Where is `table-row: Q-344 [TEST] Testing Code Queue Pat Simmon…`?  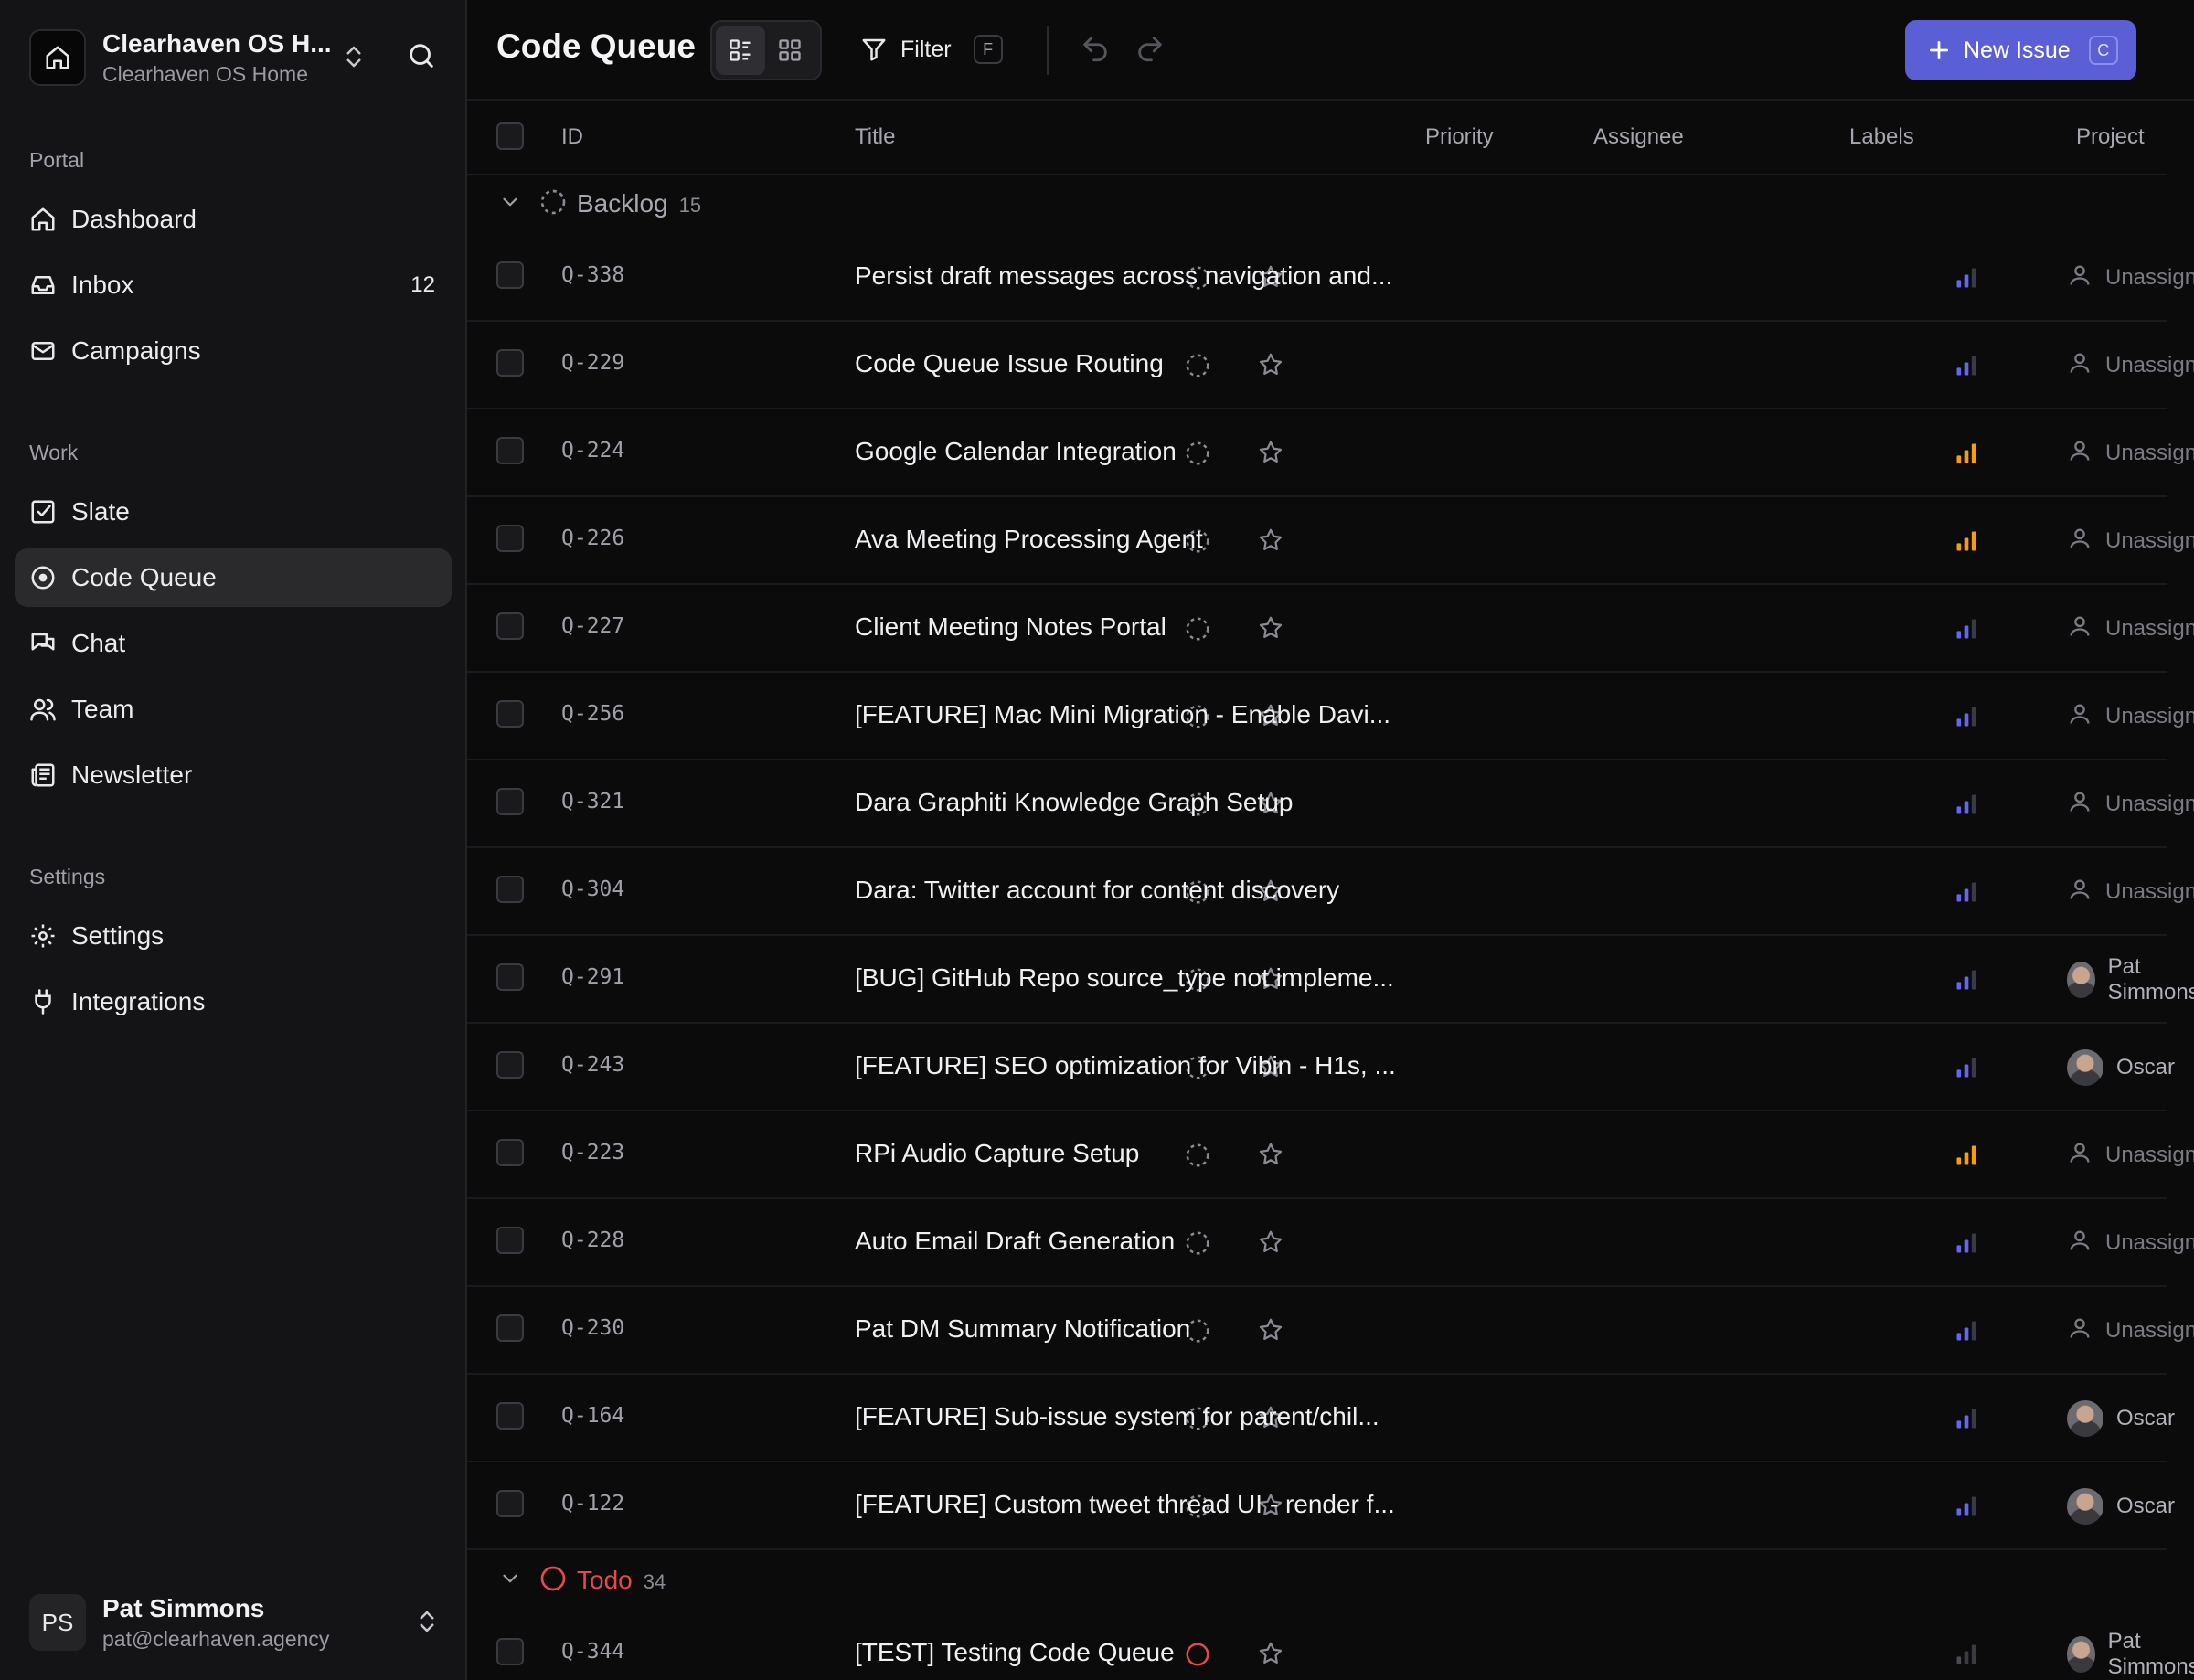
table-row: Q-344 [TEST] Testing Code Queue Pat Simmon… is located at coordinates (1331, 1645).